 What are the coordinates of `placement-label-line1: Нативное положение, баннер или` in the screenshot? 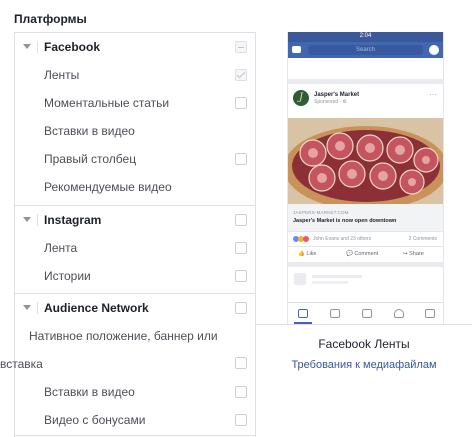 It's located at (123, 336).